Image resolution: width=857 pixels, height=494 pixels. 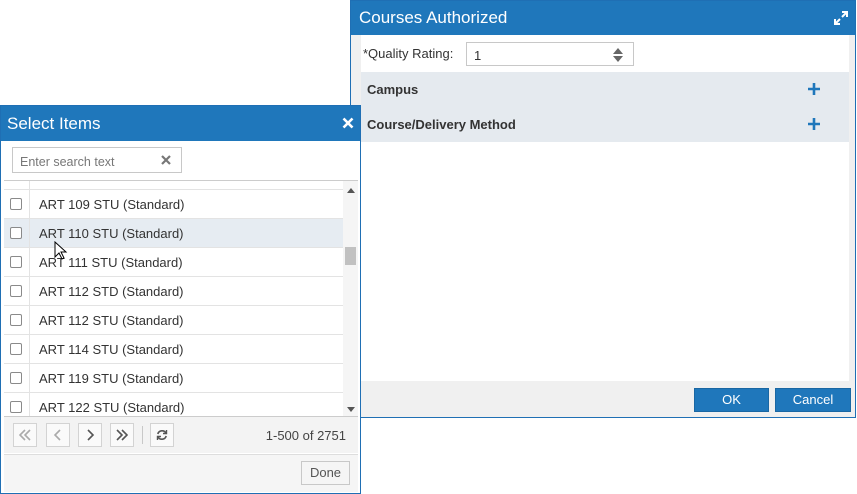 I want to click on next-page-button, so click(x=90, y=435).